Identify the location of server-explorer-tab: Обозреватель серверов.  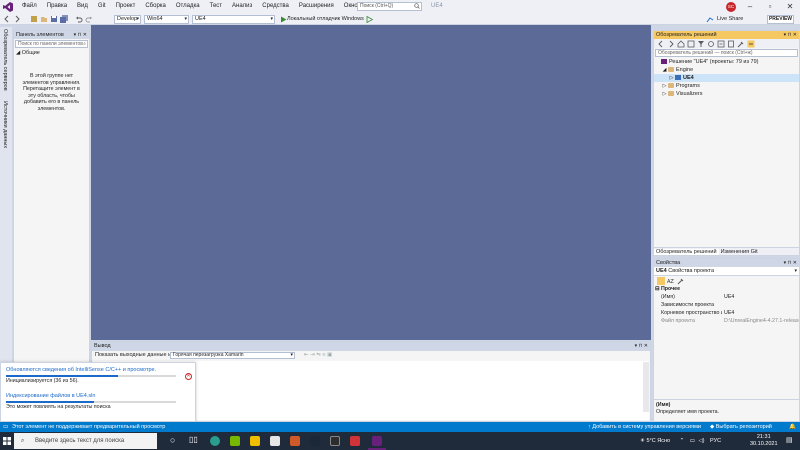
(5, 60).